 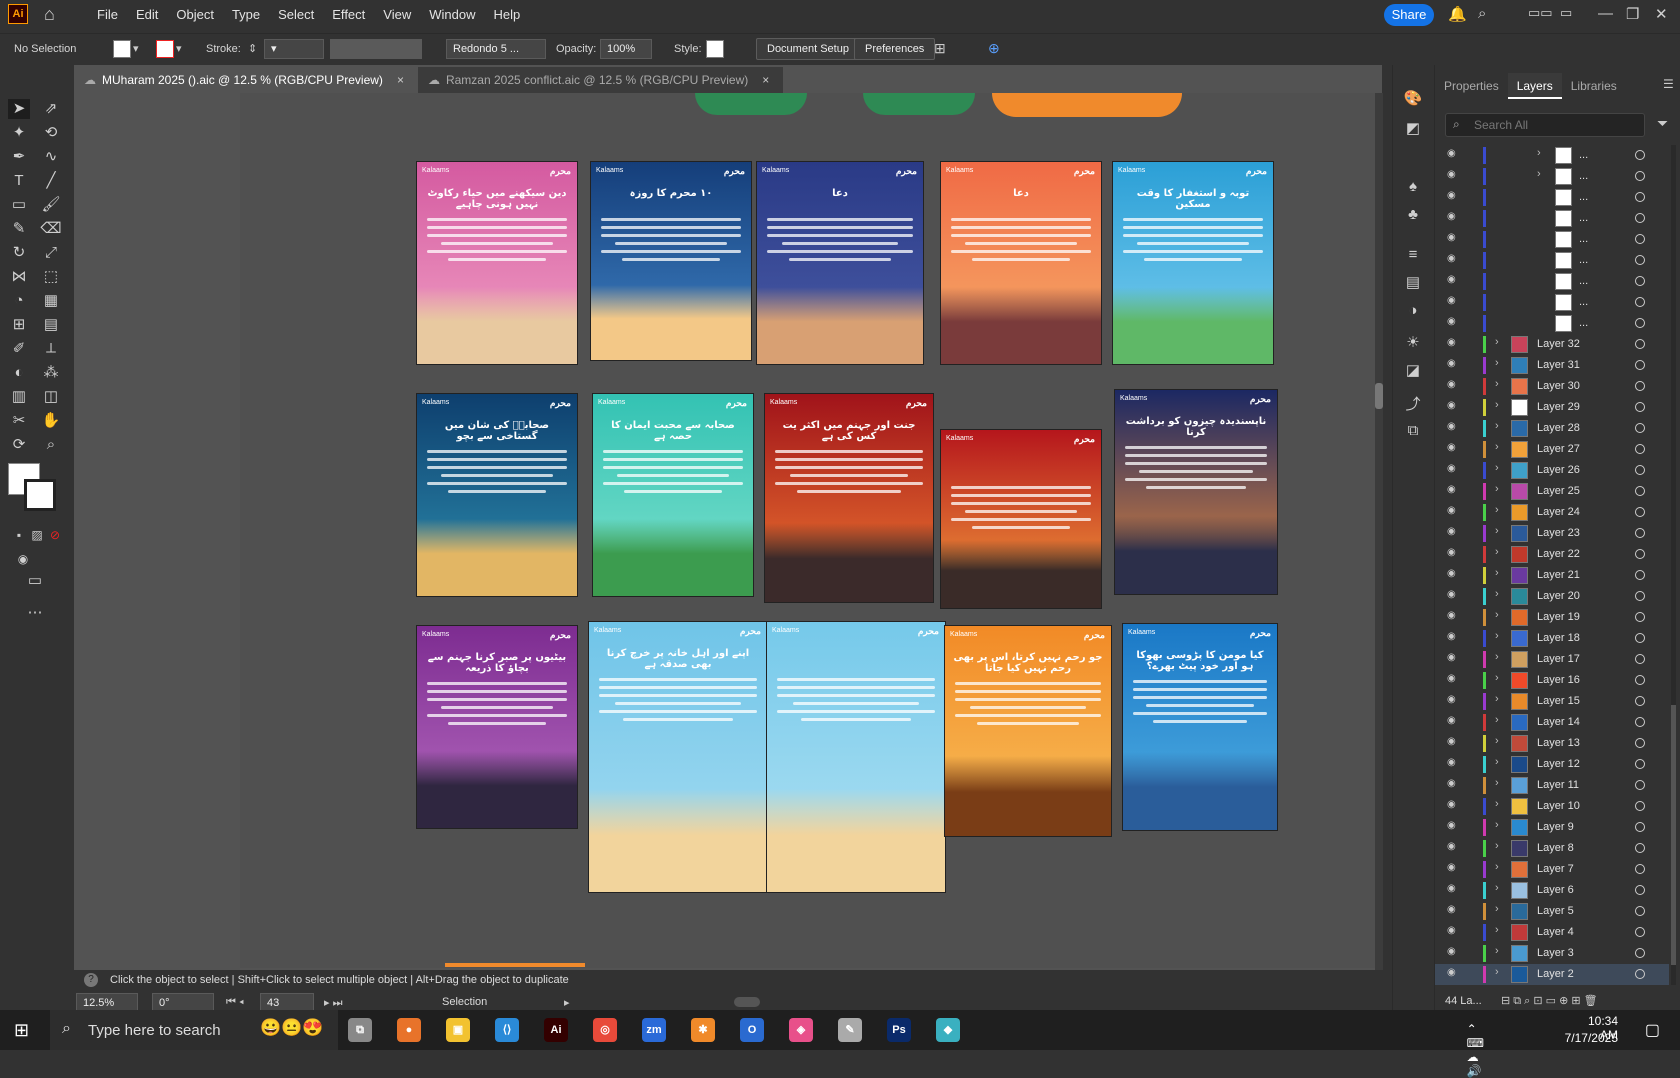 I want to click on horizontal-scroll-thumb, so click(x=747, y=1002).